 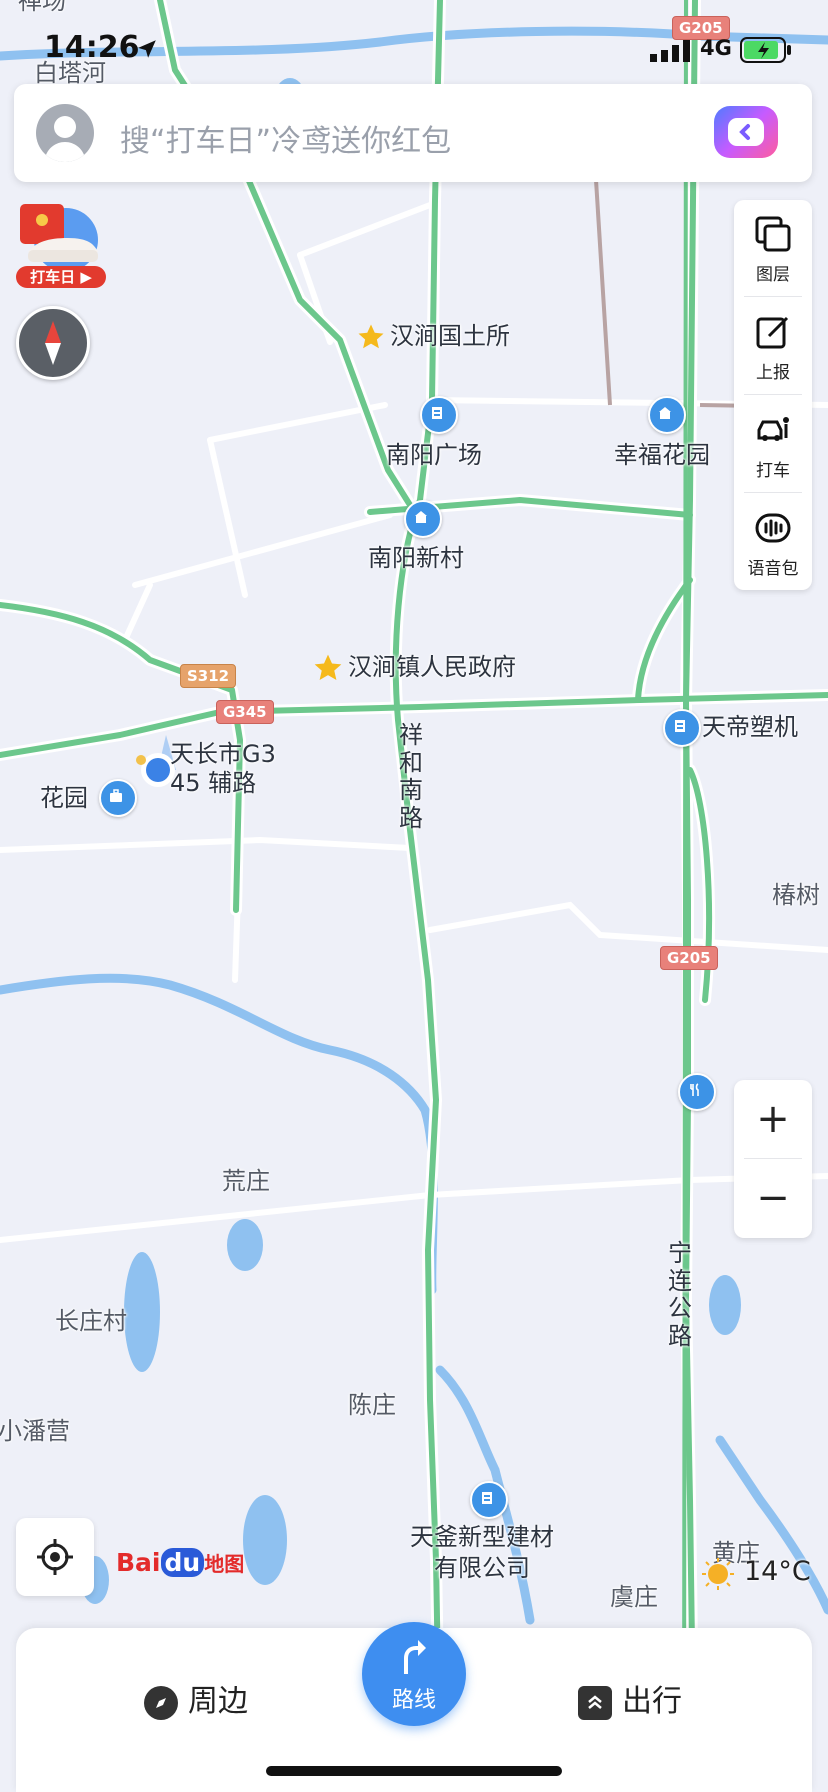 I want to click on baidu-map-logo: Bai du 地图, so click(x=180, y=1562).